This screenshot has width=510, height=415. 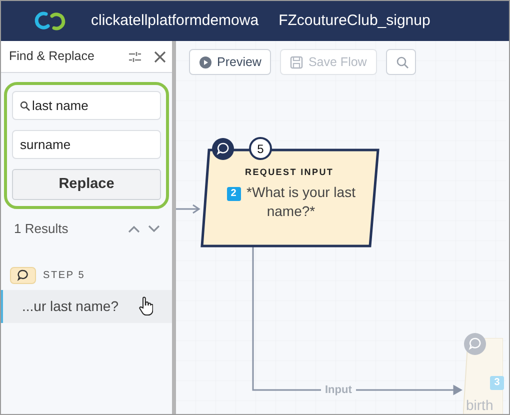 I want to click on chevron-up-icon, so click(x=134, y=228).